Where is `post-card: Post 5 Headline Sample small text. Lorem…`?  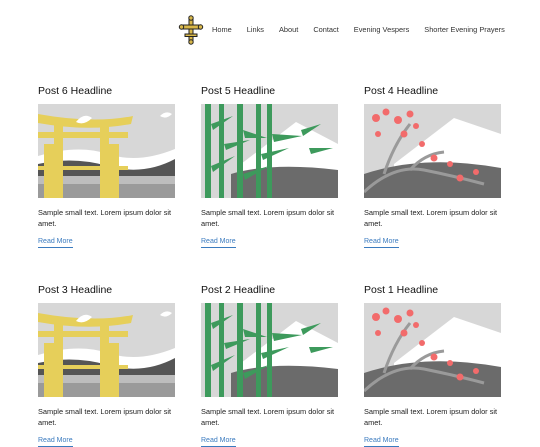 post-card: Post 5 Headline Sample small text. Lorem… is located at coordinates (269, 166).